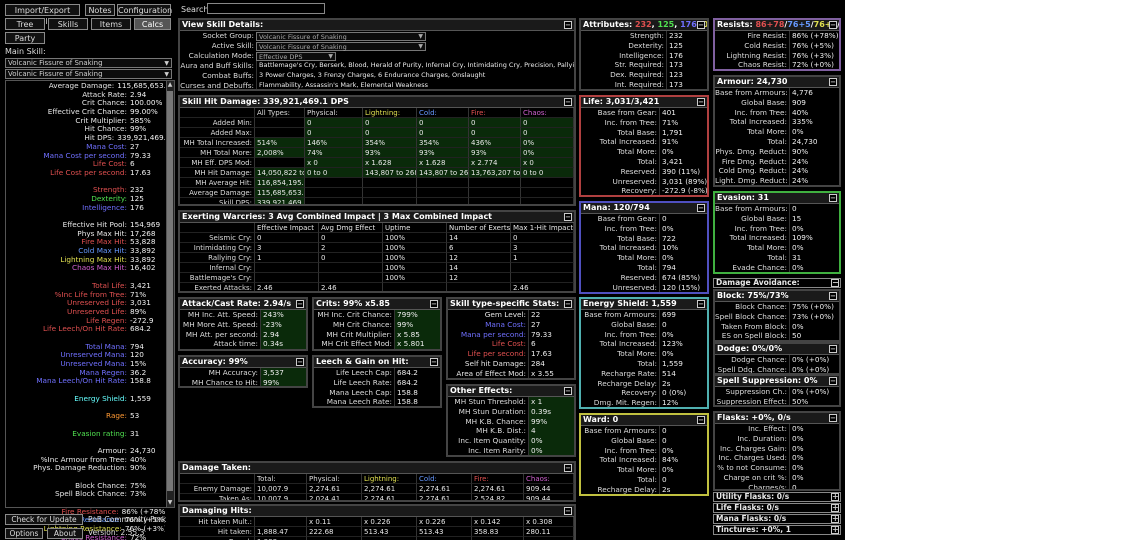  I want to click on stat-label: Phys Max Hit:, so click(102, 233).